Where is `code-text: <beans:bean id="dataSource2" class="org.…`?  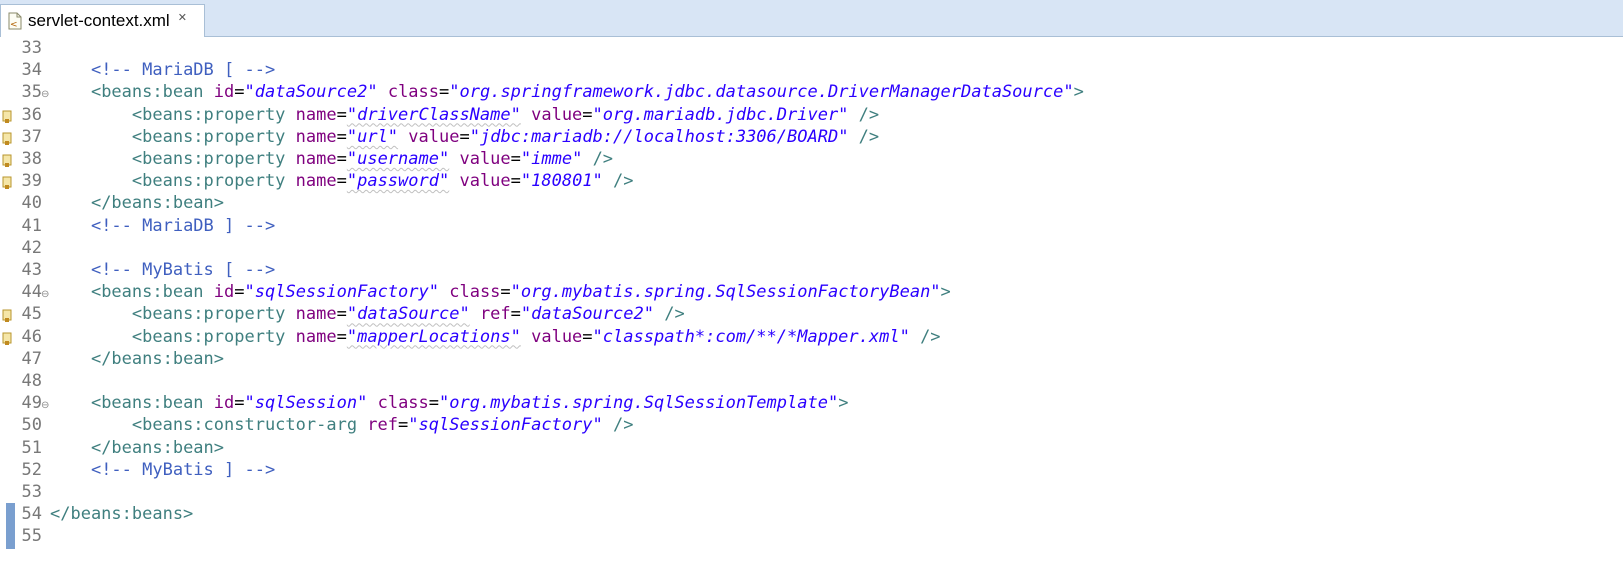 code-text: <beans:bean id="dataSource2" class="org.… is located at coordinates (567, 92).